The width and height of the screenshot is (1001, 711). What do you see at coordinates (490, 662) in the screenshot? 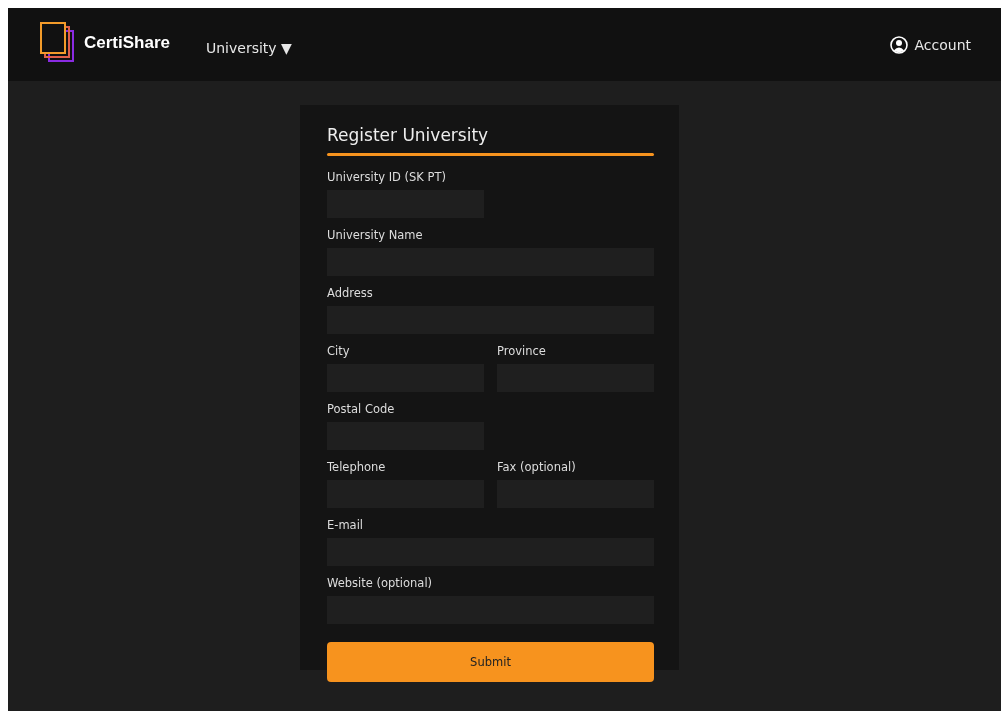
I see `submit-button: Submit` at bounding box center [490, 662].